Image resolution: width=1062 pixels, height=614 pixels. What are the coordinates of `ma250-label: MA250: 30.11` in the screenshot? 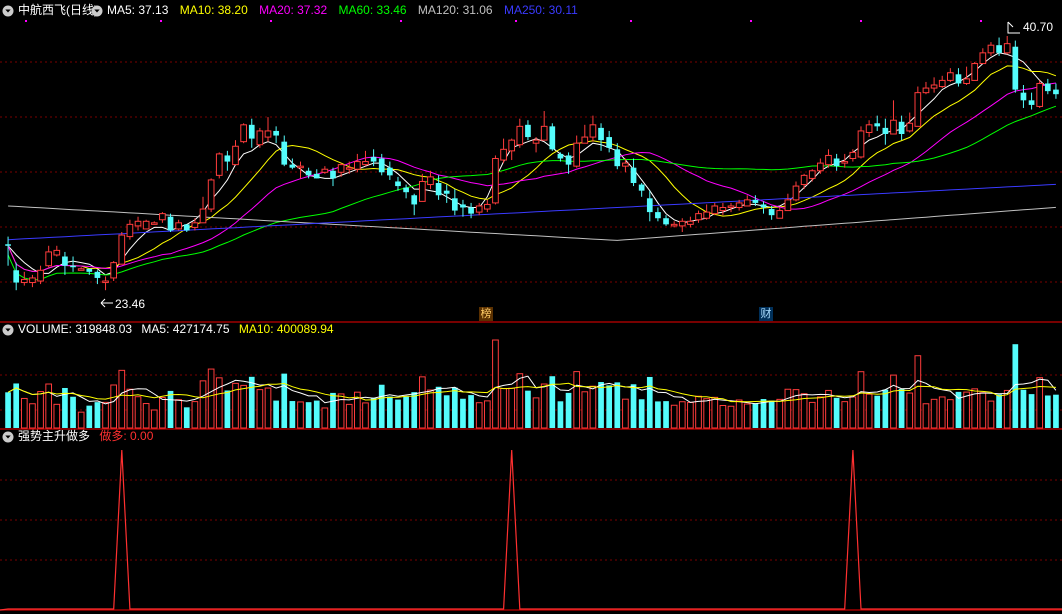 It's located at (541, 10).